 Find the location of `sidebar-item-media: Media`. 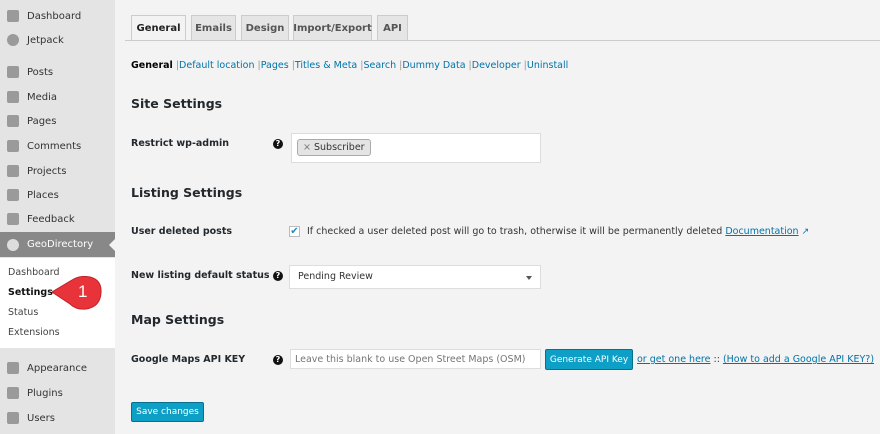

sidebar-item-media: Media is located at coordinates (57, 97).